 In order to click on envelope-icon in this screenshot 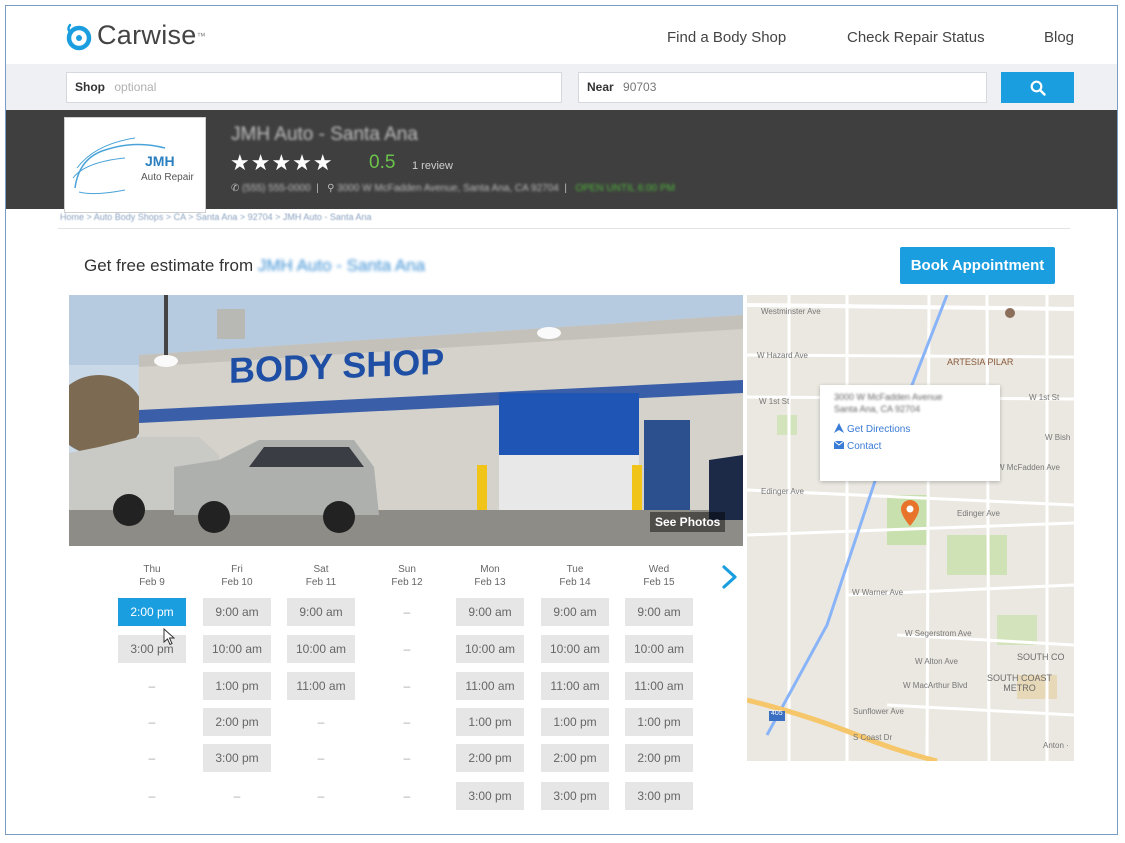, I will do `click(839, 446)`.